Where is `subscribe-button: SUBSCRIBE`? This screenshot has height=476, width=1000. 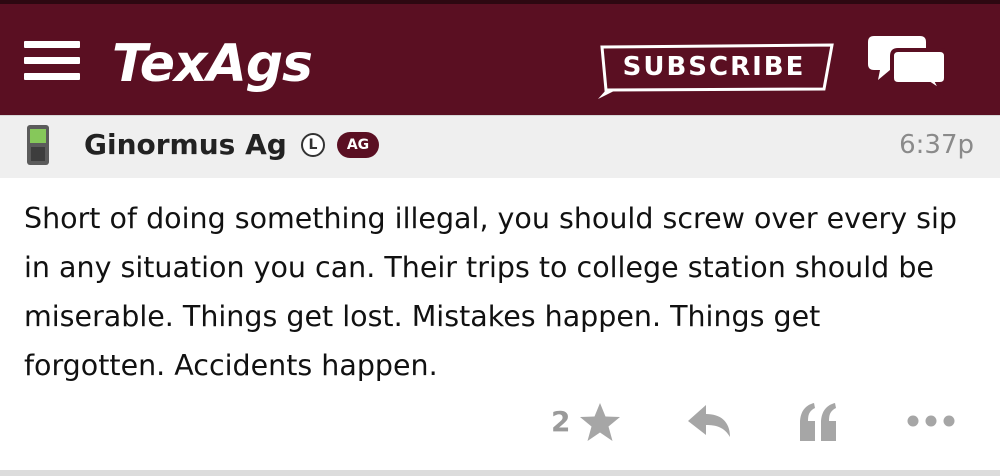 subscribe-button: SUBSCRIBE is located at coordinates (715, 72).